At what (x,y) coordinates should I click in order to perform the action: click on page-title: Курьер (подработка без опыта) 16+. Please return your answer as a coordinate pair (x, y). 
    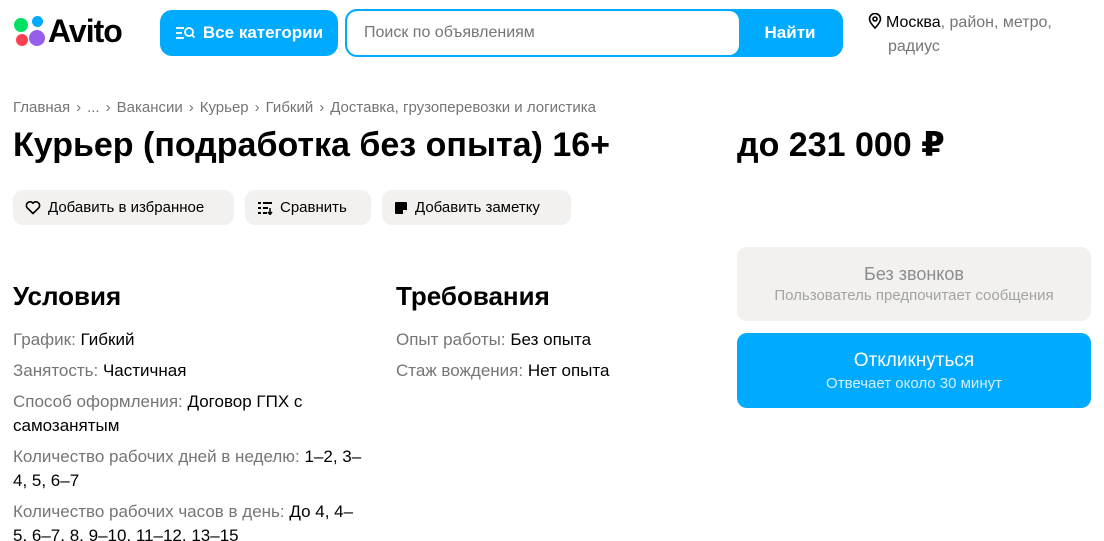
    Looking at the image, I should click on (311, 145).